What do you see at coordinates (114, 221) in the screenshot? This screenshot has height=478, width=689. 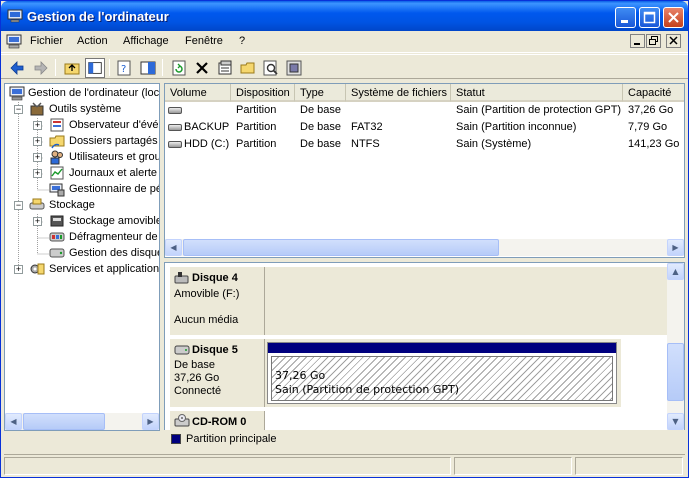 I see `tree-item-label: Stockage amovible` at bounding box center [114, 221].